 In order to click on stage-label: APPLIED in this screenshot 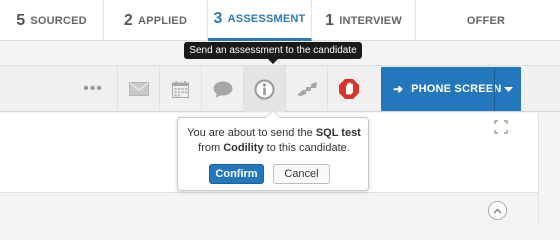, I will do `click(163, 20)`.